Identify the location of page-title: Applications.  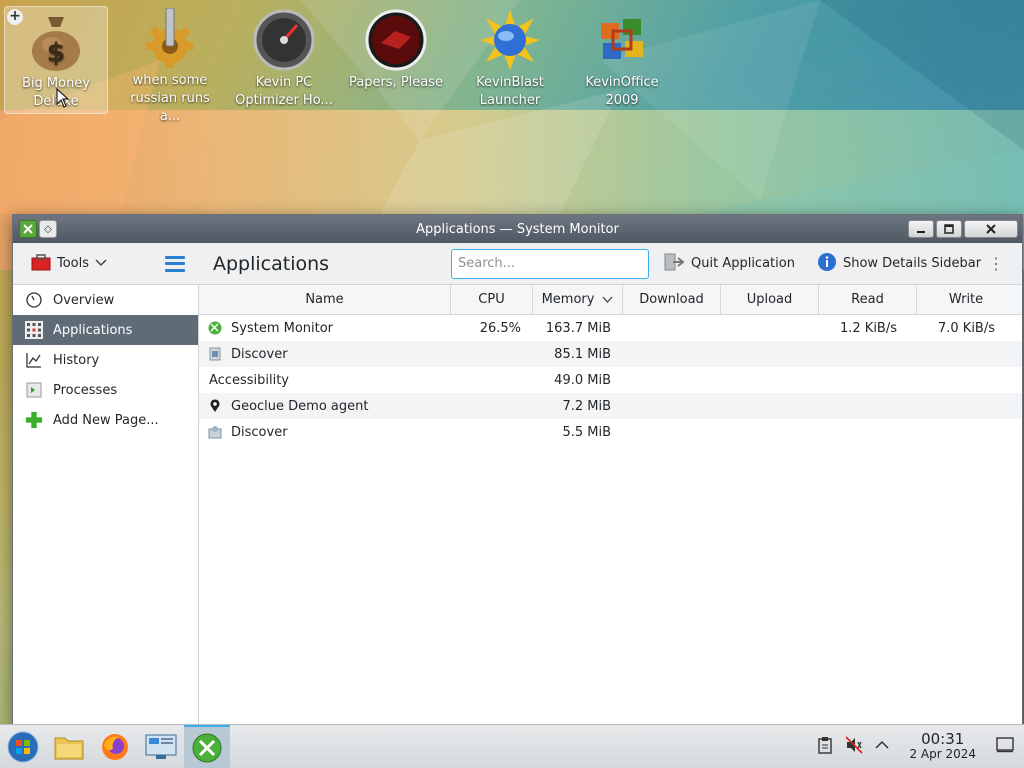
(271, 263).